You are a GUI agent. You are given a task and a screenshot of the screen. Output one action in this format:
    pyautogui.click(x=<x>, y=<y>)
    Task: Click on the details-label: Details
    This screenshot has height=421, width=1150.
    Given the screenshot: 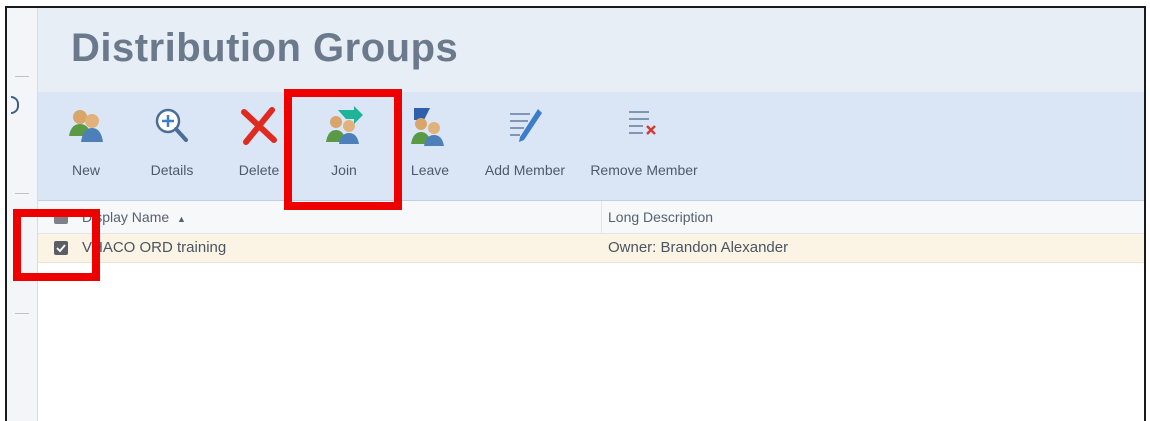 What is the action you would take?
    pyautogui.click(x=172, y=170)
    